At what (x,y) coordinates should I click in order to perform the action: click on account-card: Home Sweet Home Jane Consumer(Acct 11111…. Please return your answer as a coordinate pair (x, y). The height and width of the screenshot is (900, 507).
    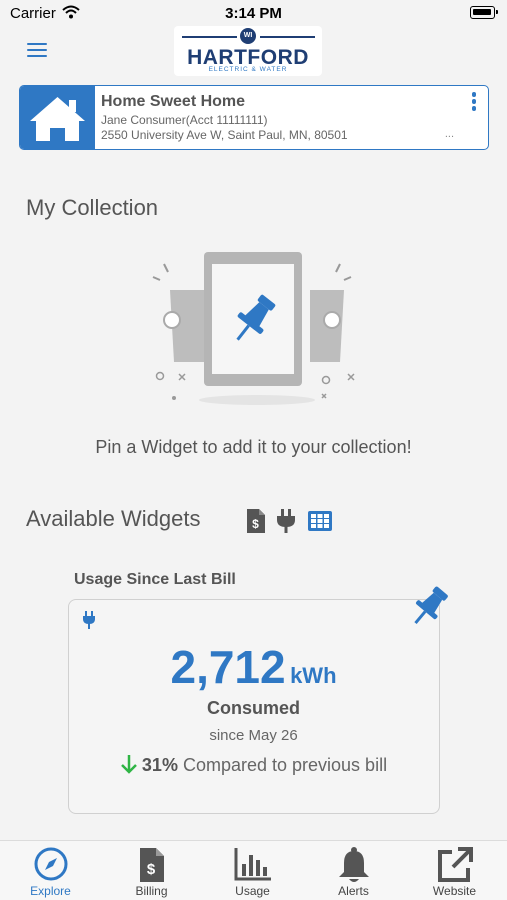
    Looking at the image, I should click on (254, 117).